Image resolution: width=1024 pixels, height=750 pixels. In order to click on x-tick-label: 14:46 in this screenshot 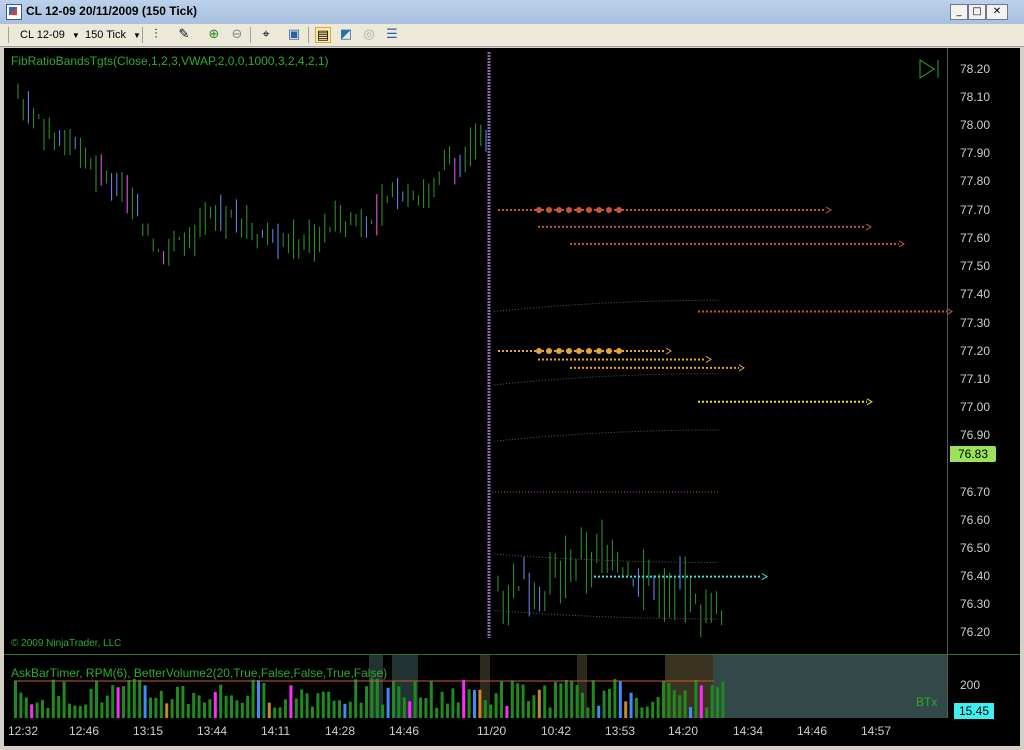, I will do `click(404, 731)`.